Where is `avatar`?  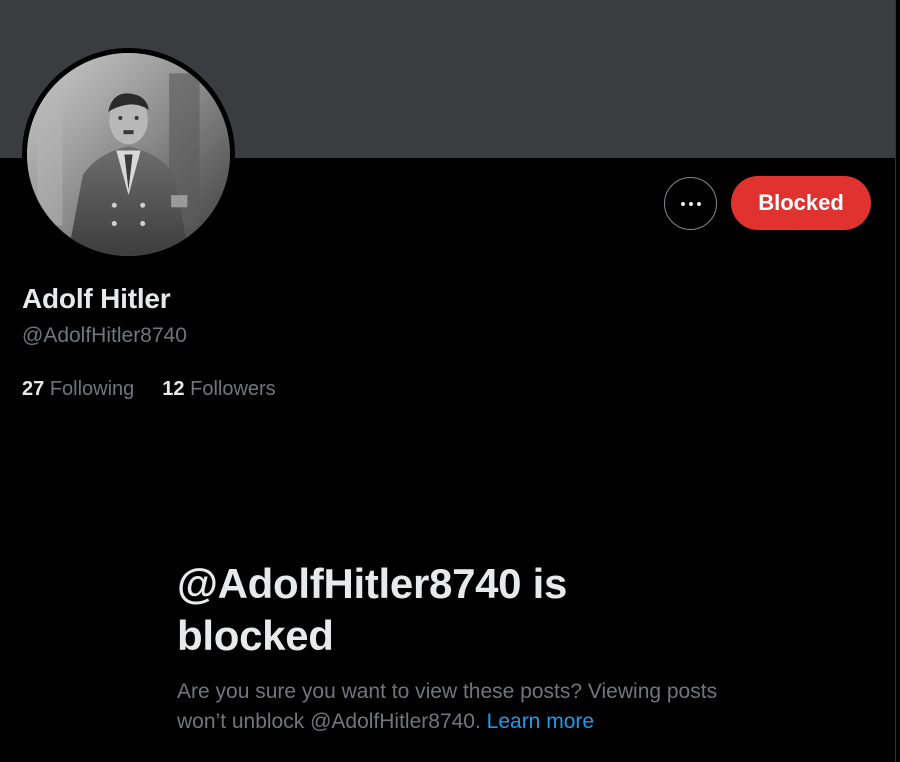 avatar is located at coordinates (128, 154).